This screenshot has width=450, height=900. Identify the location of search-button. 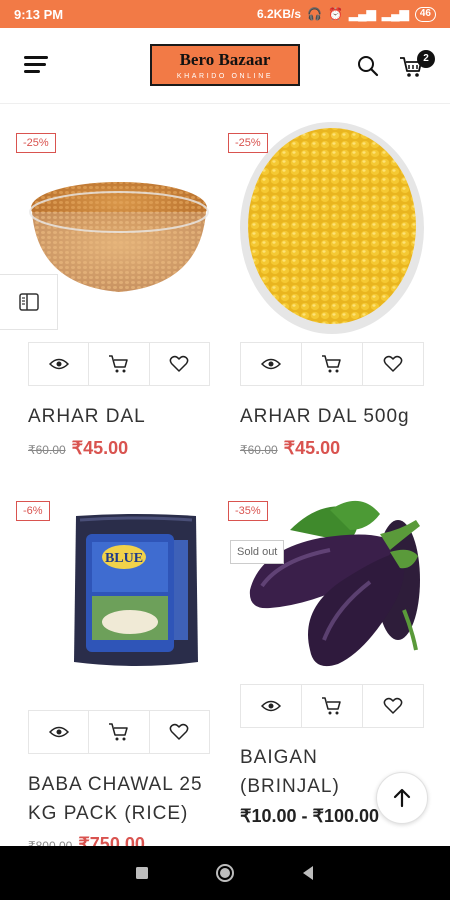
(368, 66).